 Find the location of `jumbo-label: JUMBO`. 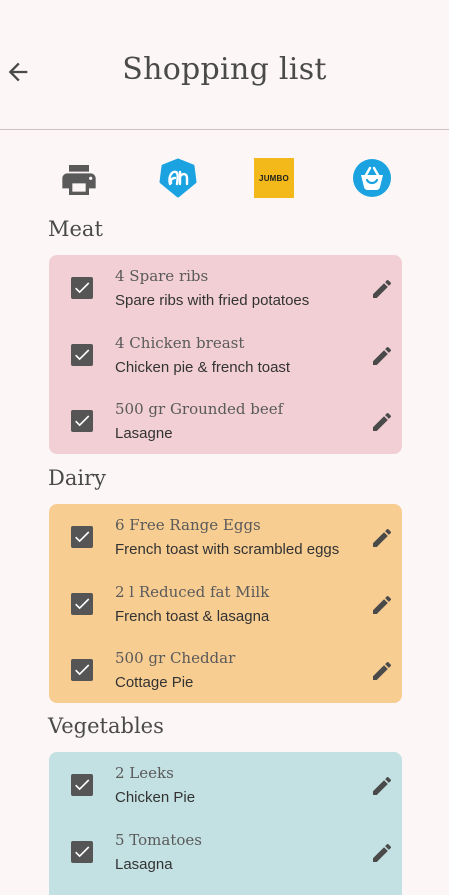

jumbo-label: JUMBO is located at coordinates (274, 178).